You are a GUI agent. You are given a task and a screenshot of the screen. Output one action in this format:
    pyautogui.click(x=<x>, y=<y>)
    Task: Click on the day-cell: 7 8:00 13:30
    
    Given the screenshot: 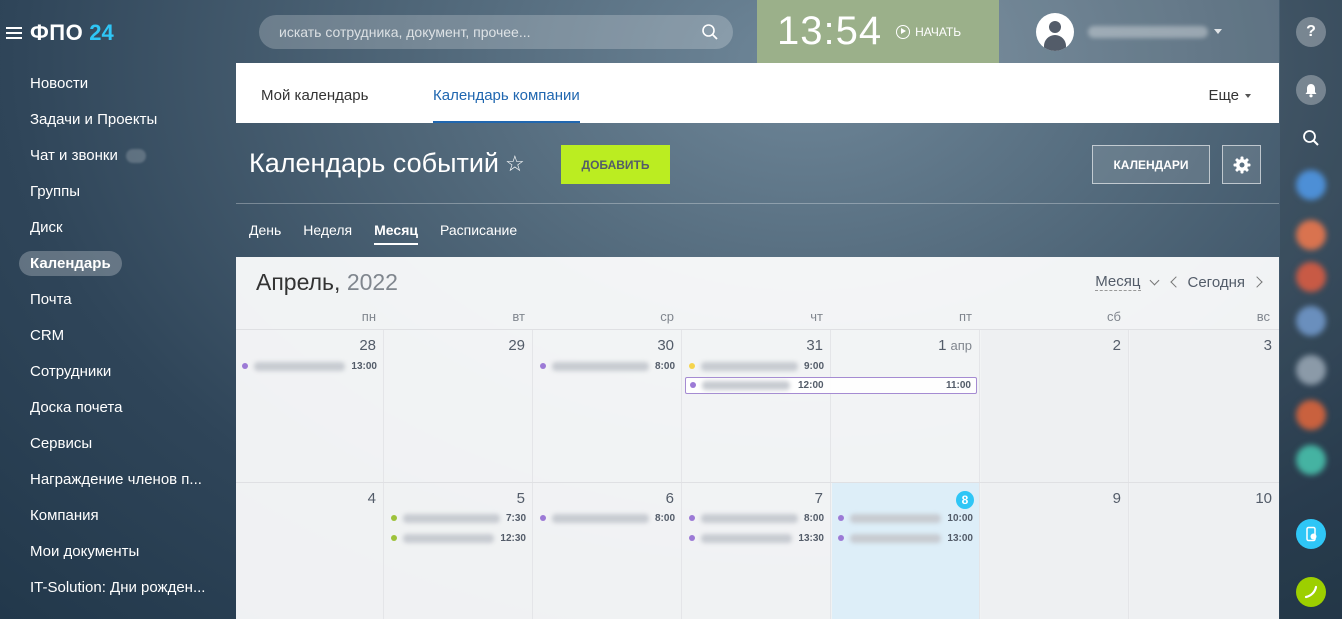 What is the action you would take?
    pyautogui.click(x=757, y=551)
    